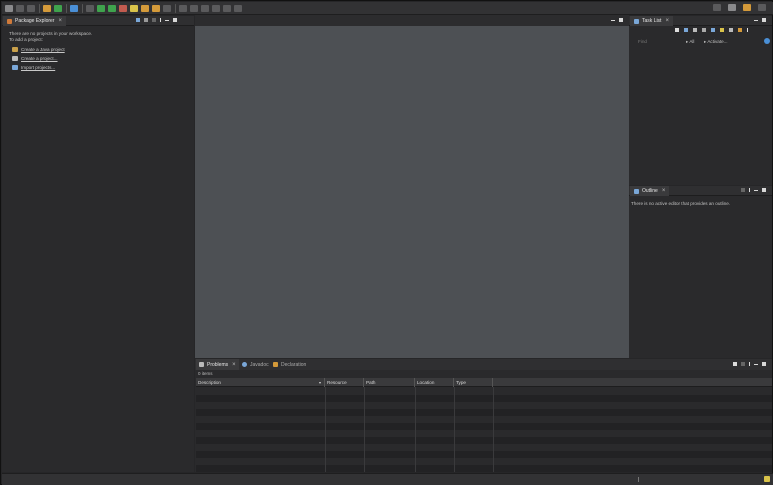 The height and width of the screenshot is (485, 773). What do you see at coordinates (20, 8) in the screenshot?
I see `save-icon` at bounding box center [20, 8].